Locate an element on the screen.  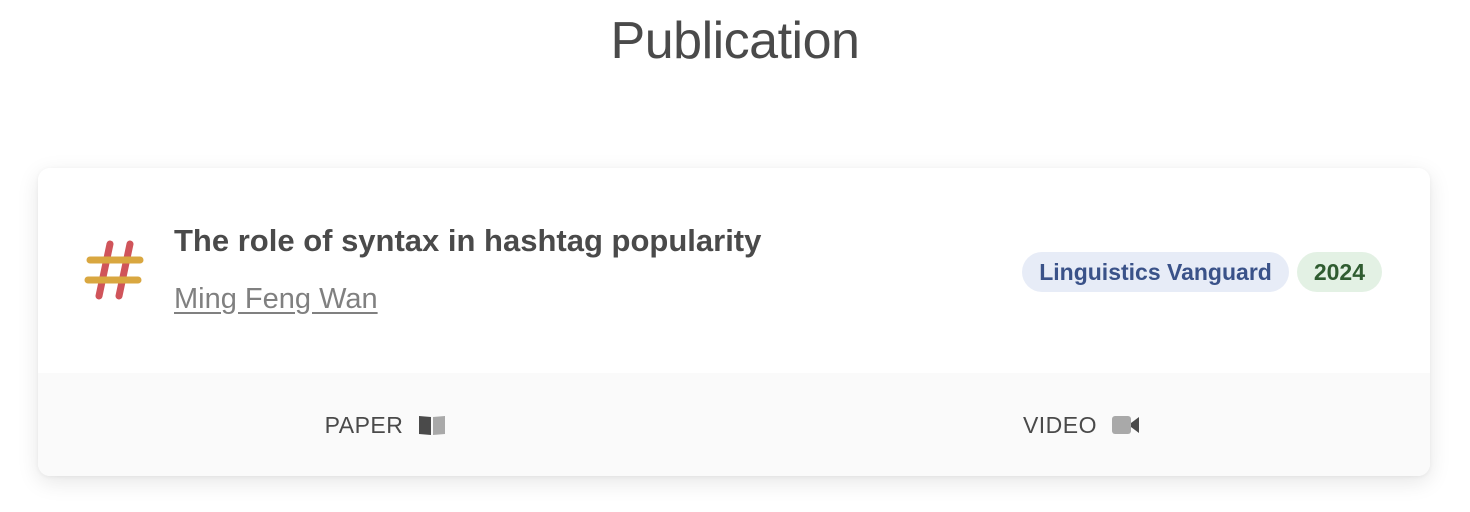
video-link: VIDEO is located at coordinates (1082, 424).